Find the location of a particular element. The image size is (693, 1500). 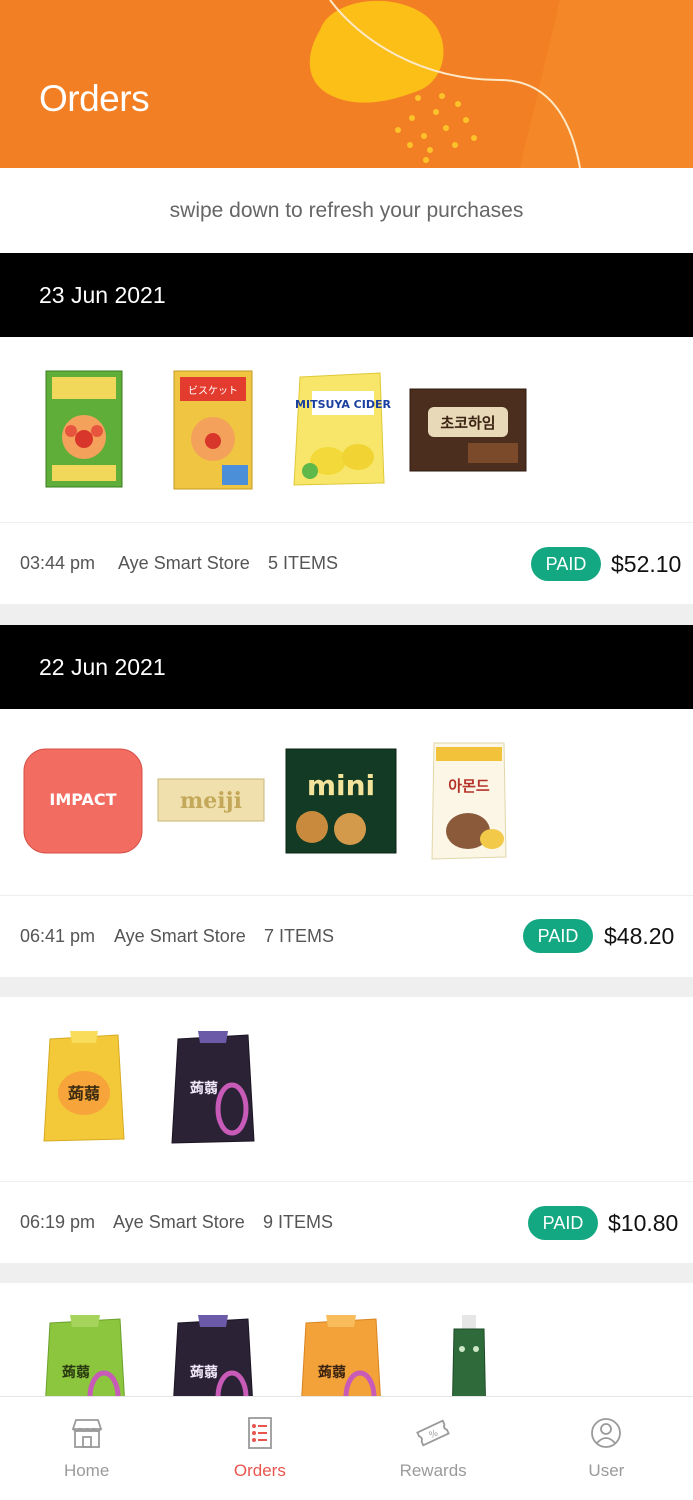

order-total: $48.20 is located at coordinates (639, 936).